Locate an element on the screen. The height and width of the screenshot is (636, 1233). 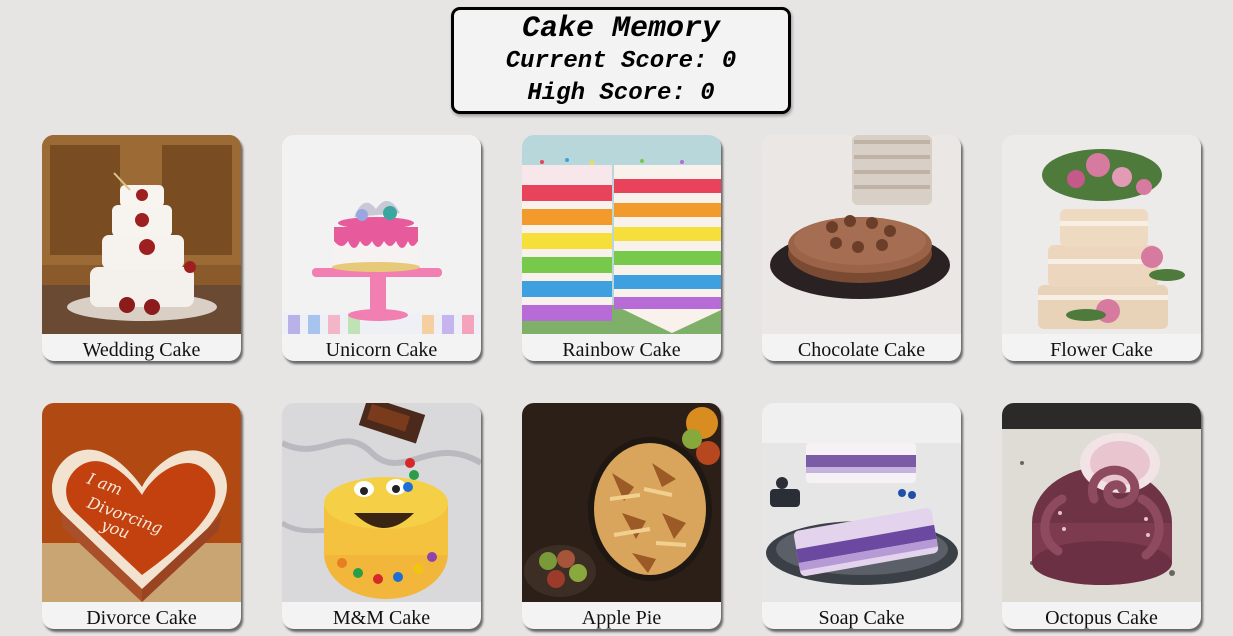
flower-cake-image is located at coordinates (1101, 234).